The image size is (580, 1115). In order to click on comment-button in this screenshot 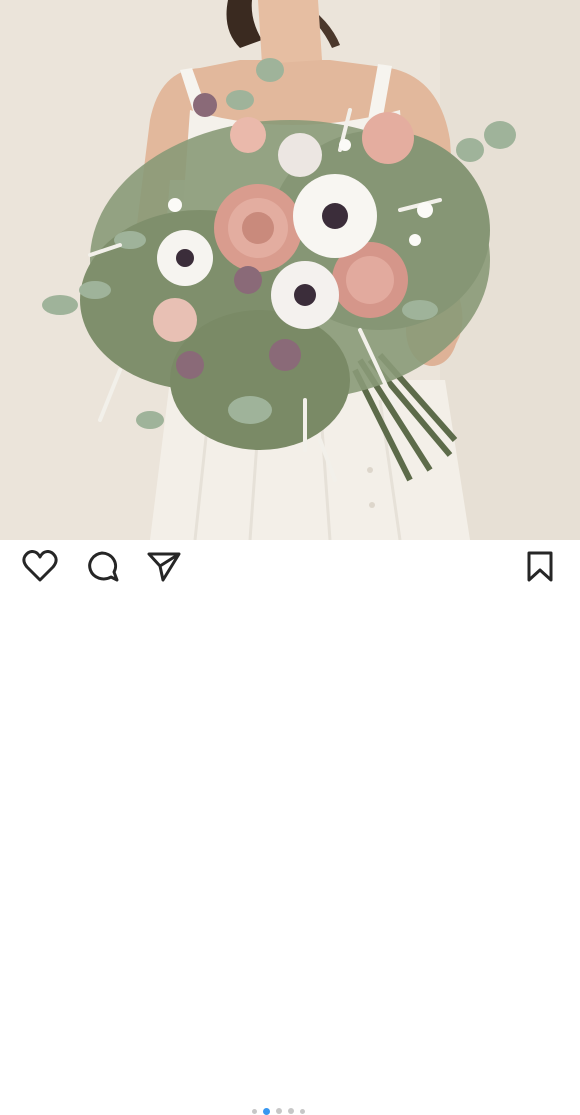, I will do `click(102, 566)`.